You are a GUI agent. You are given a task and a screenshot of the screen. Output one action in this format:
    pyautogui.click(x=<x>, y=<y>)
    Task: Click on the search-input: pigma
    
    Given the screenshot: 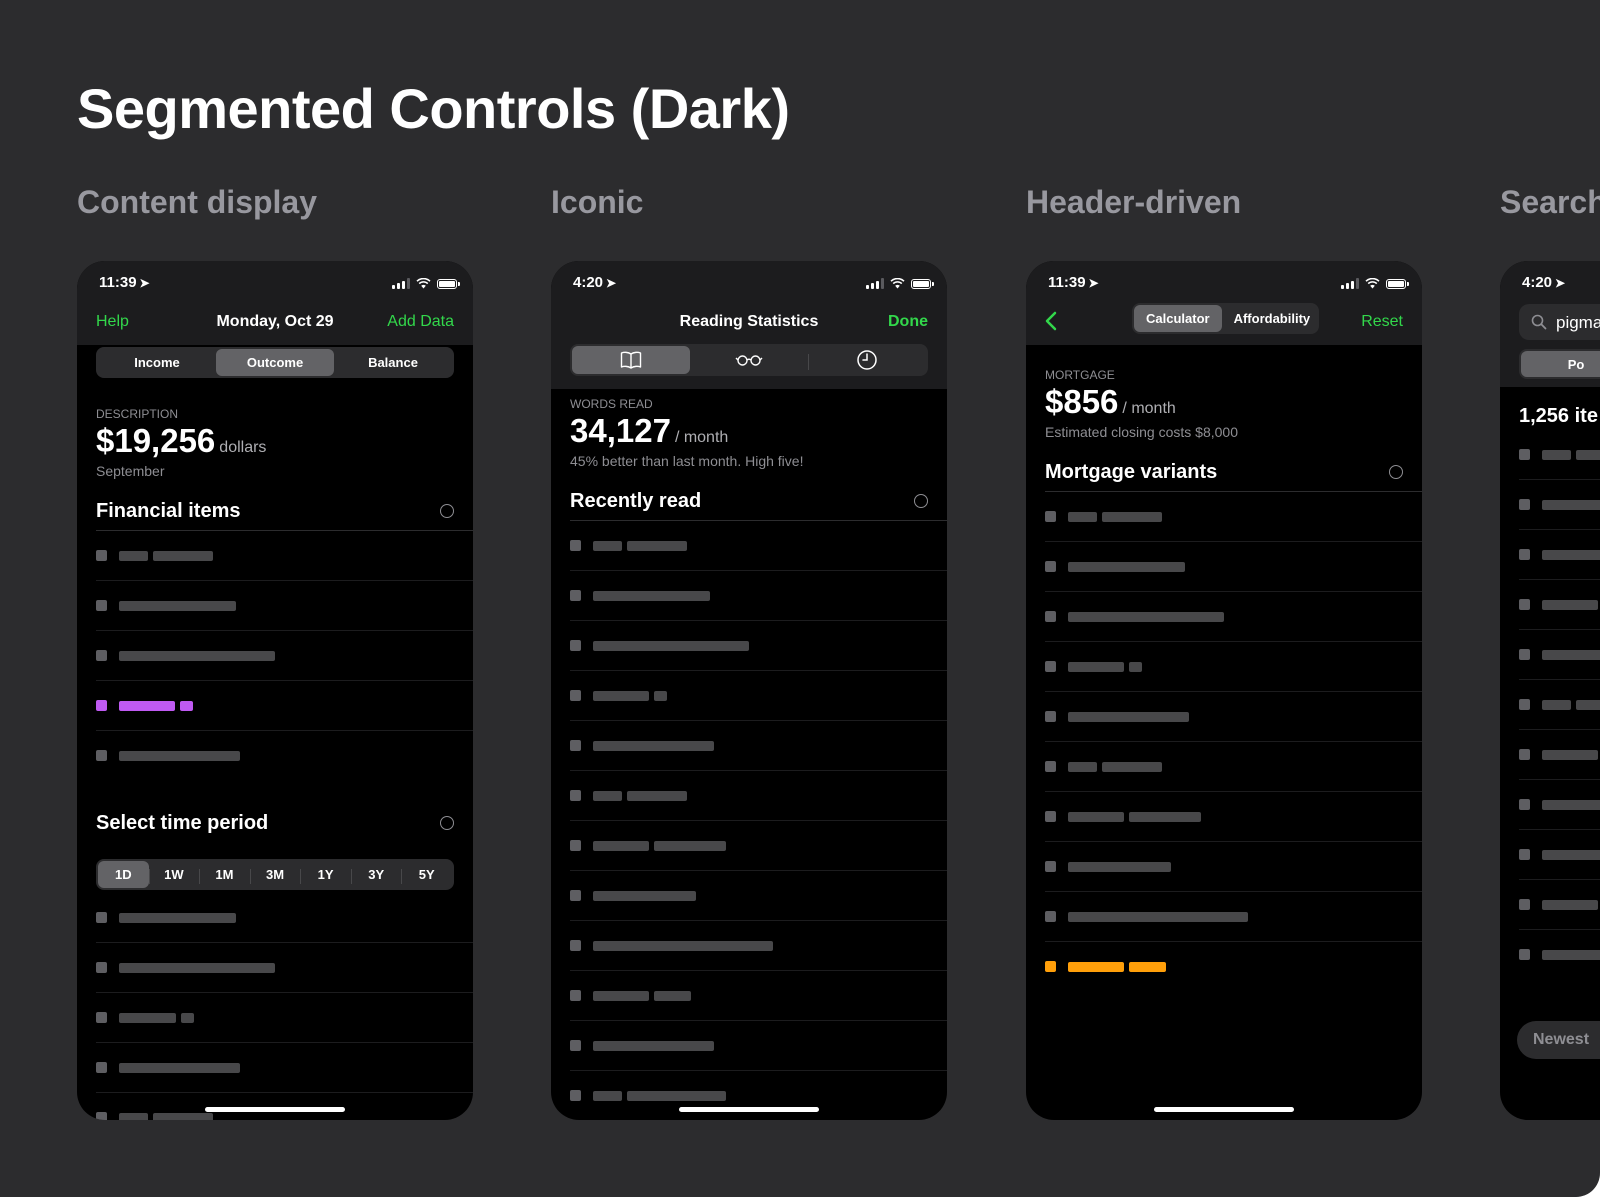 What is the action you would take?
    pyautogui.click(x=1559, y=322)
    